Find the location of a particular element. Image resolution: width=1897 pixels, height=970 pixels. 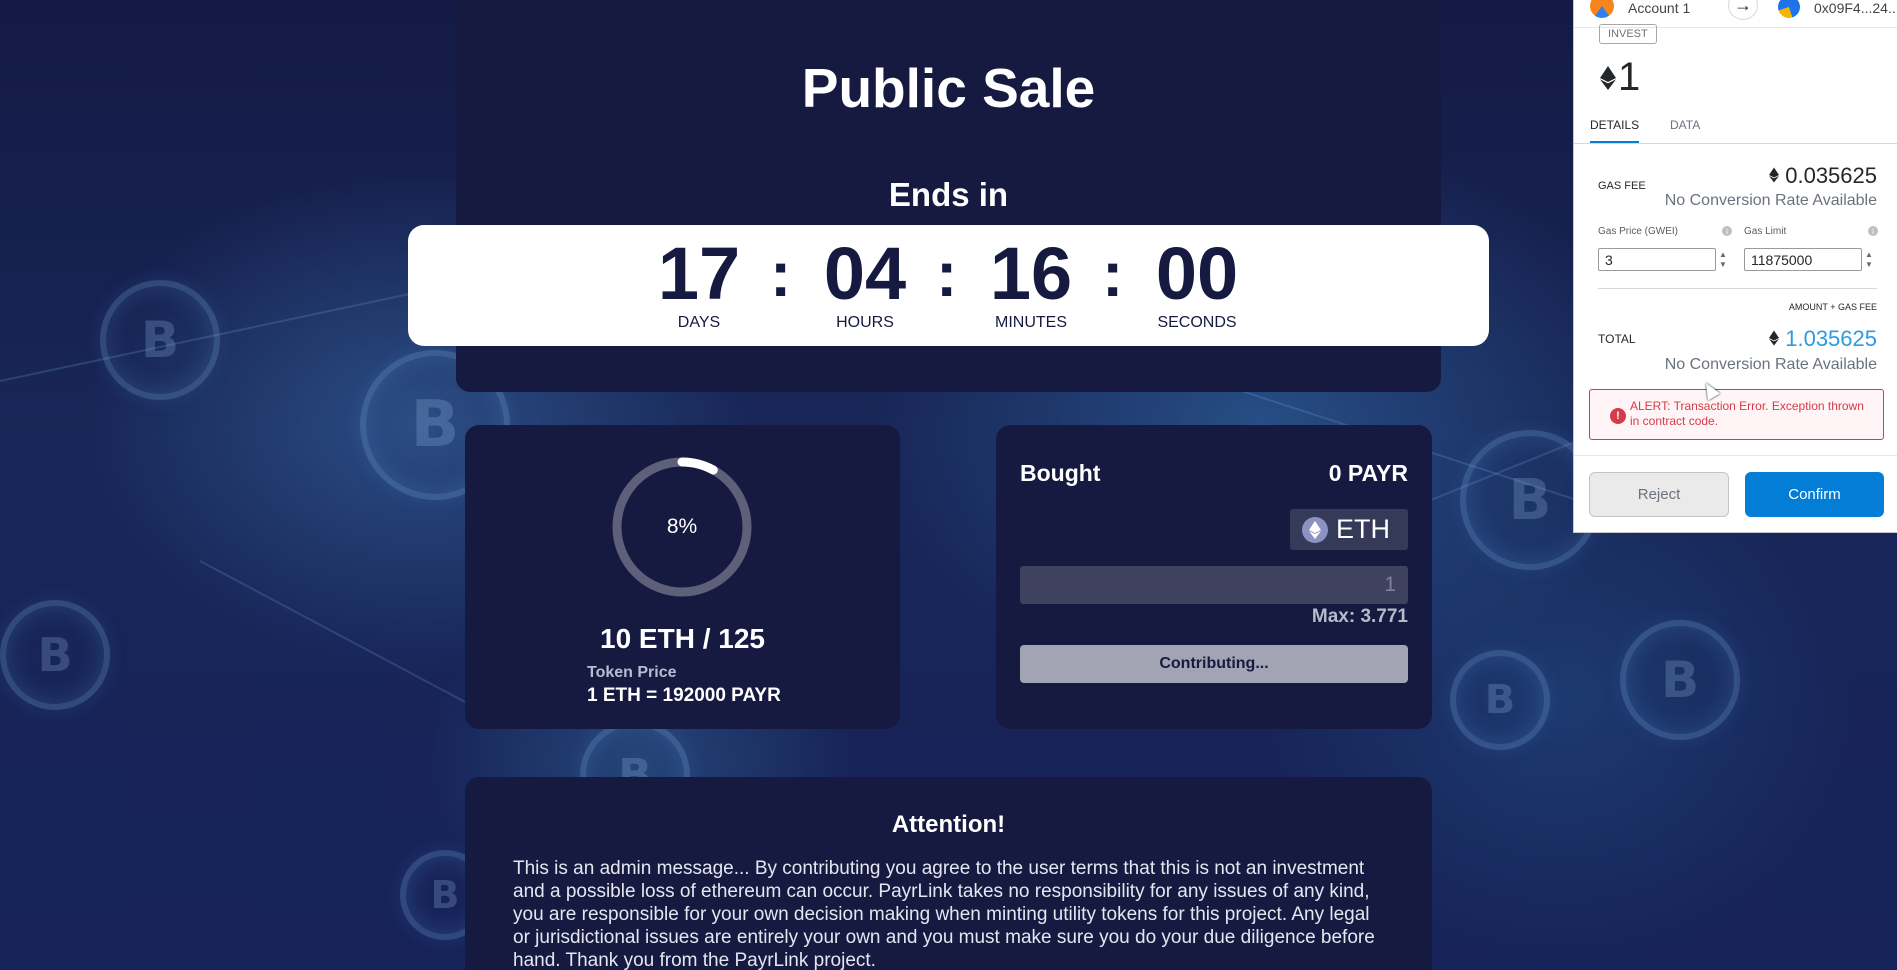

amount-input is located at coordinates (1214, 585).